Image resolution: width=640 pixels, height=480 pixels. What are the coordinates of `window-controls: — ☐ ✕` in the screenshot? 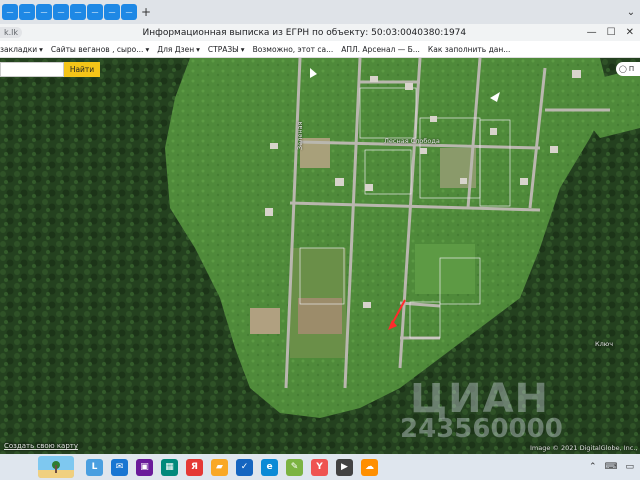 It's located at (613, 32).